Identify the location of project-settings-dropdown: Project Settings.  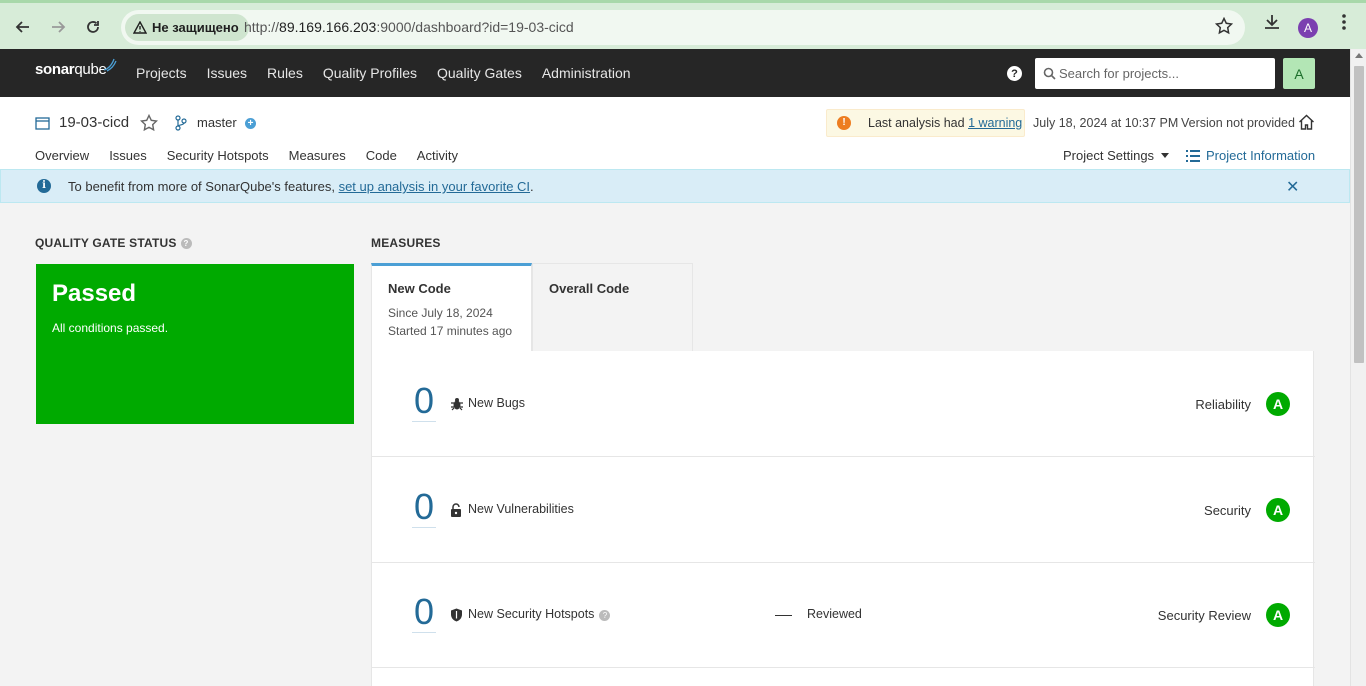
(1116, 155).